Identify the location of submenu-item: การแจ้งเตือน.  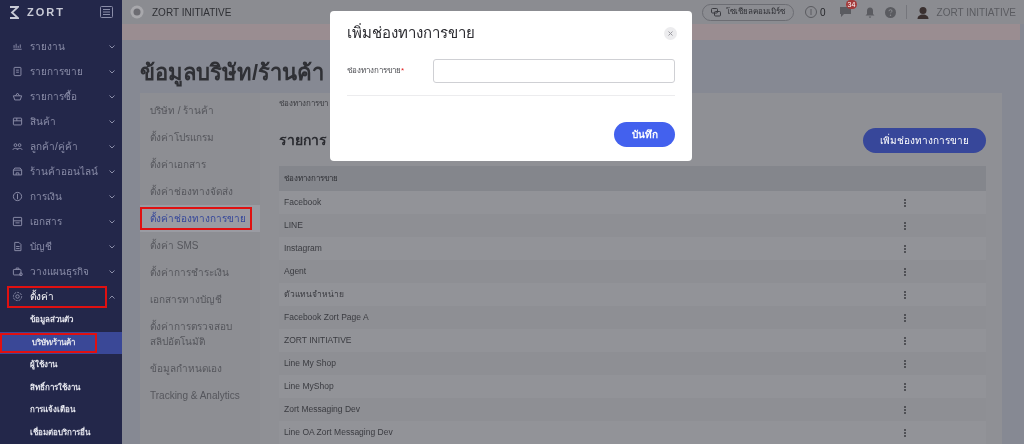
(48, 410).